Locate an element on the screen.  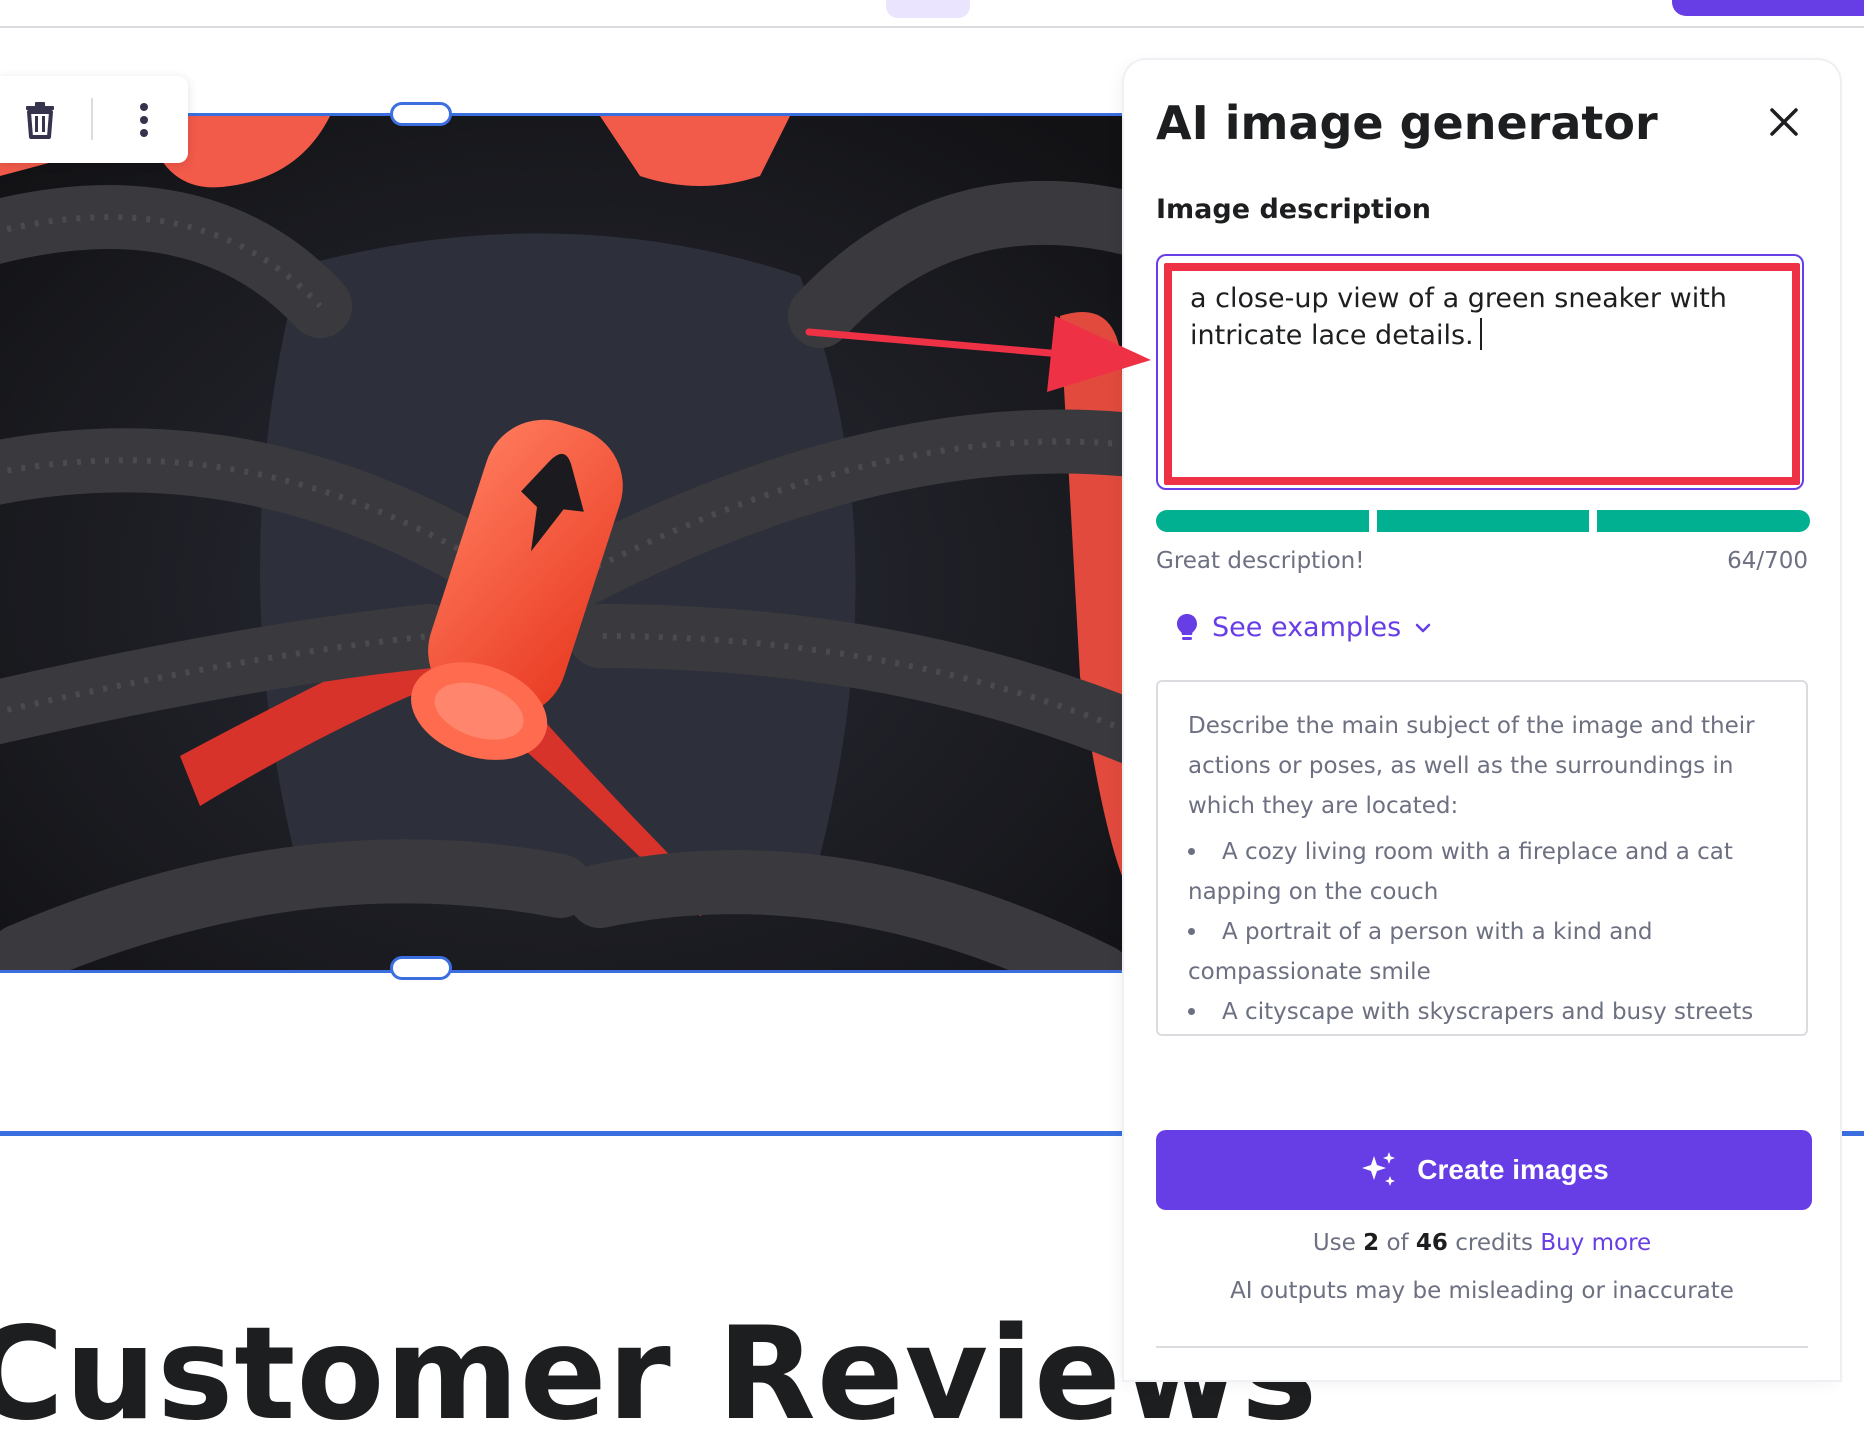
section-selection-border-right is located at coordinates (1852, 1133).